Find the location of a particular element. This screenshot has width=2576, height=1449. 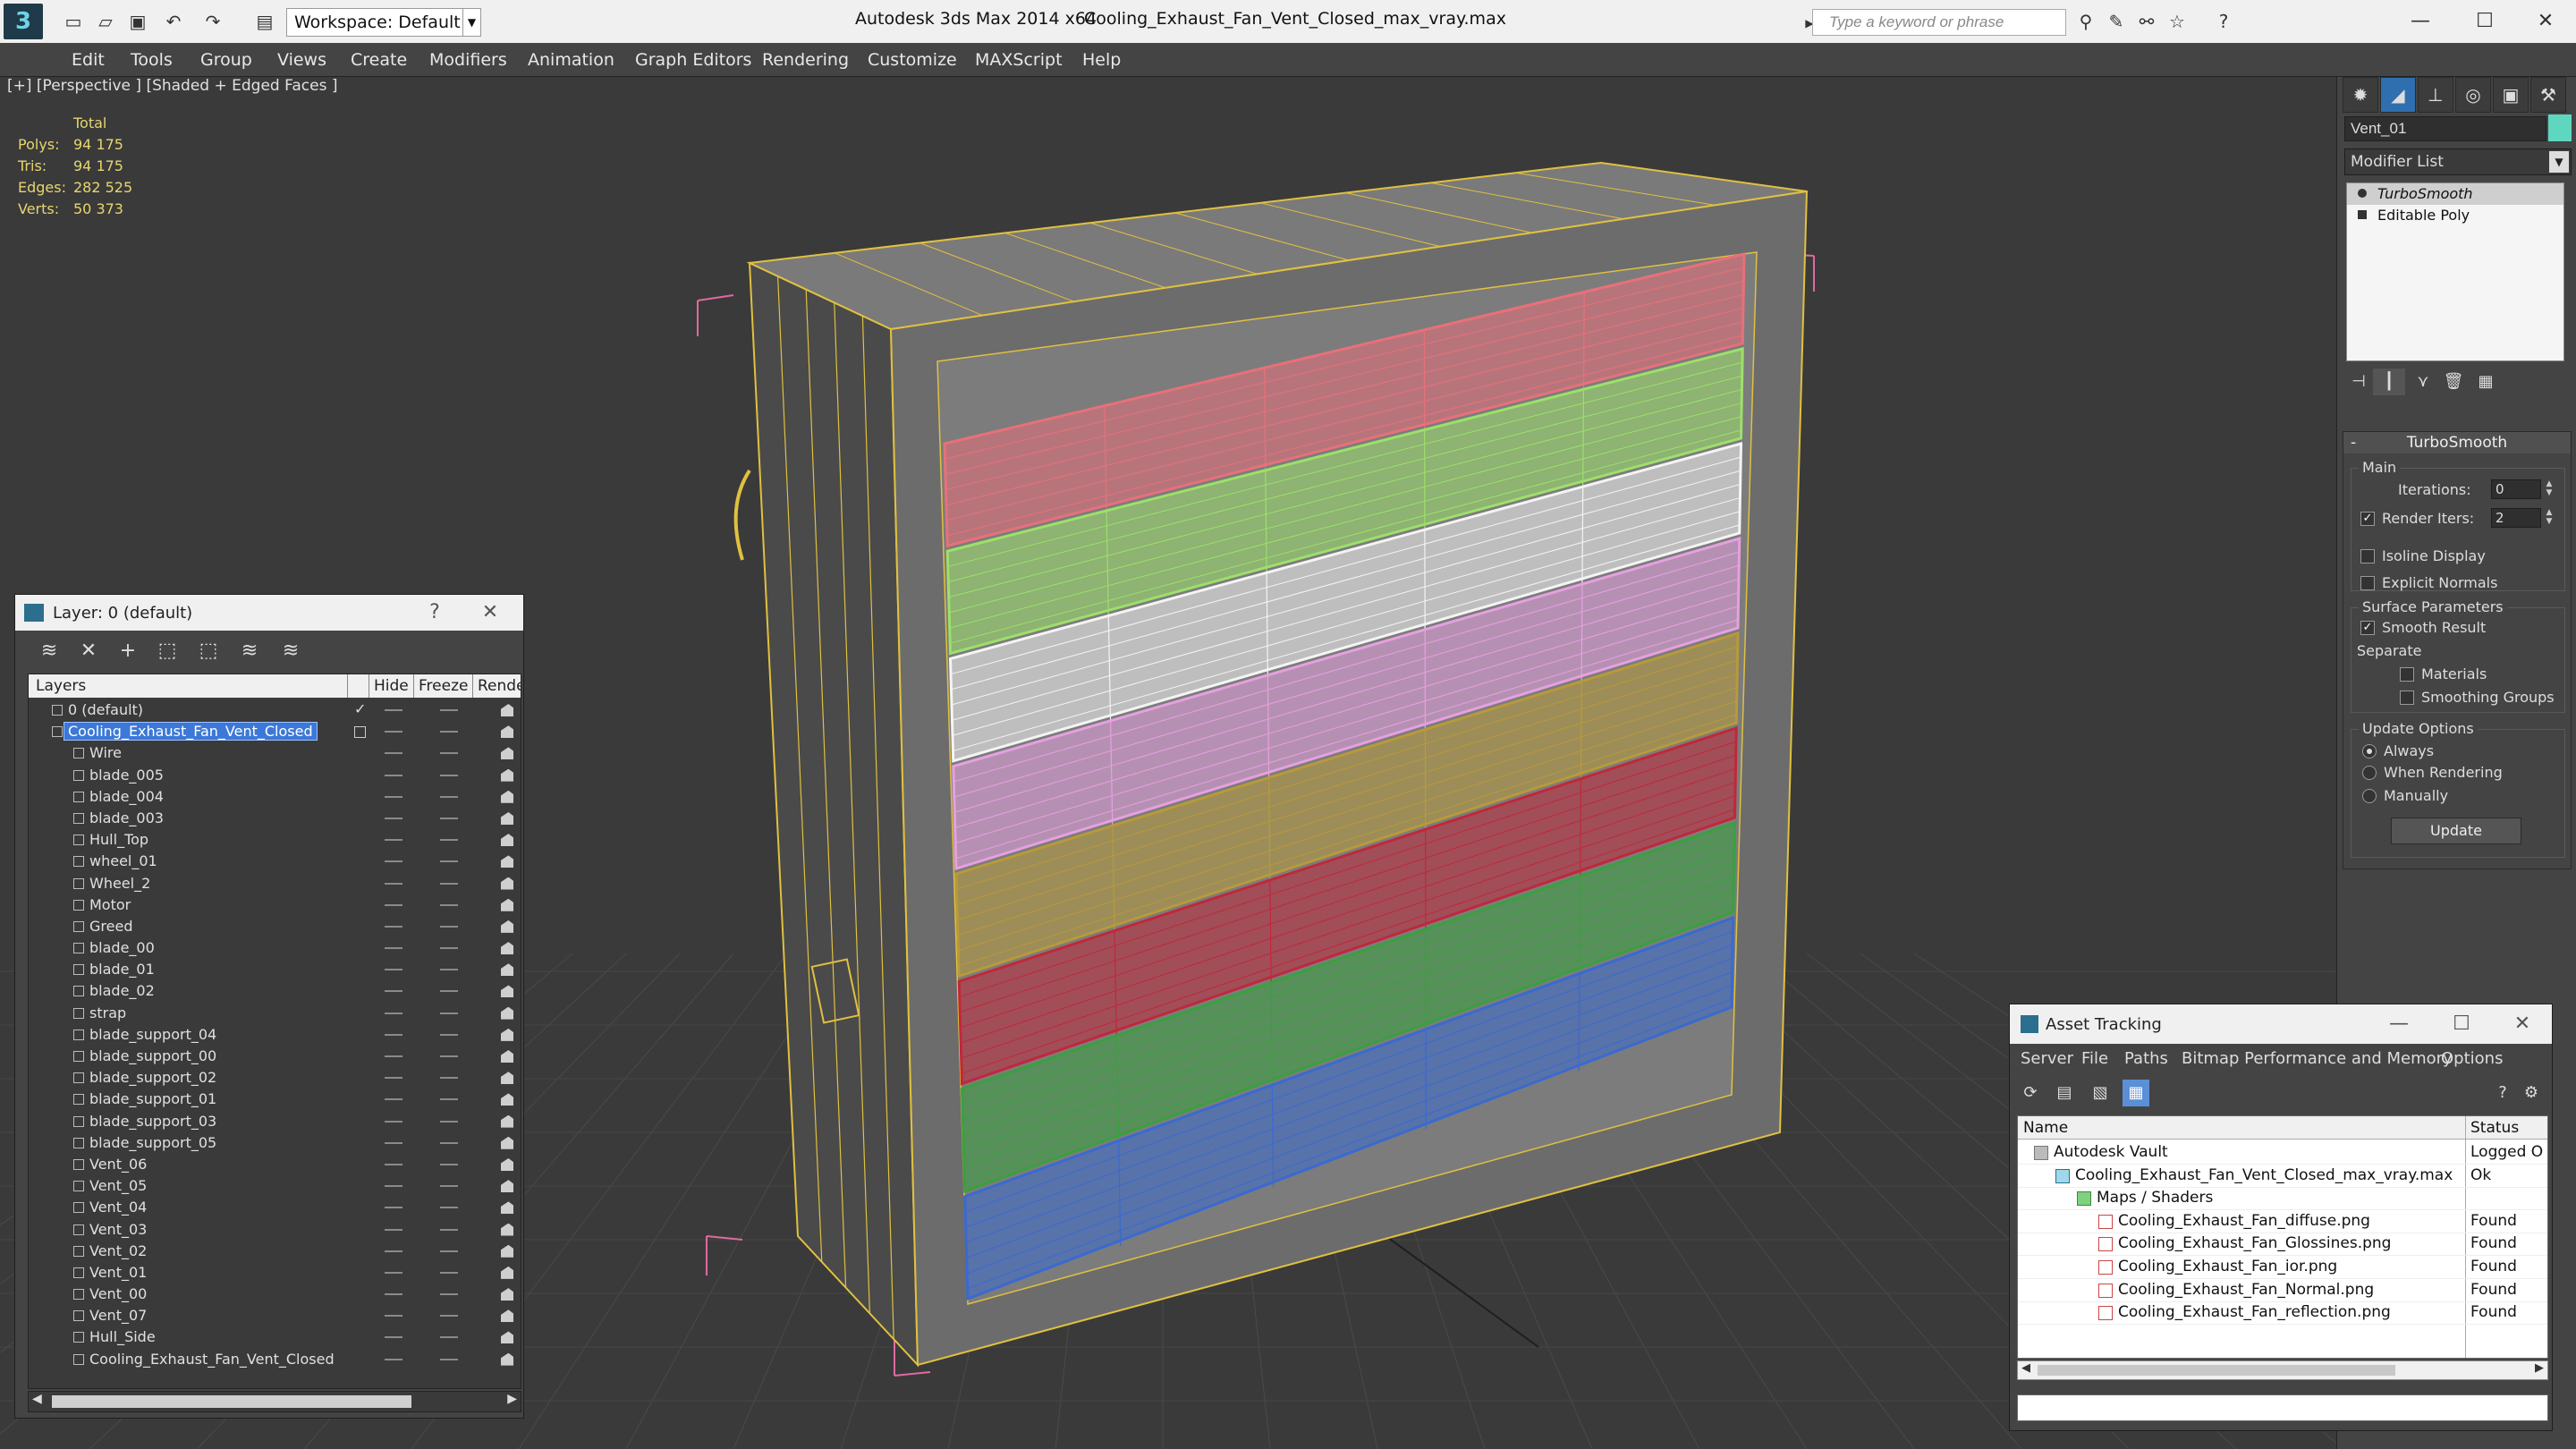

select-in-layer-icon: ⬚ is located at coordinates (167, 651).